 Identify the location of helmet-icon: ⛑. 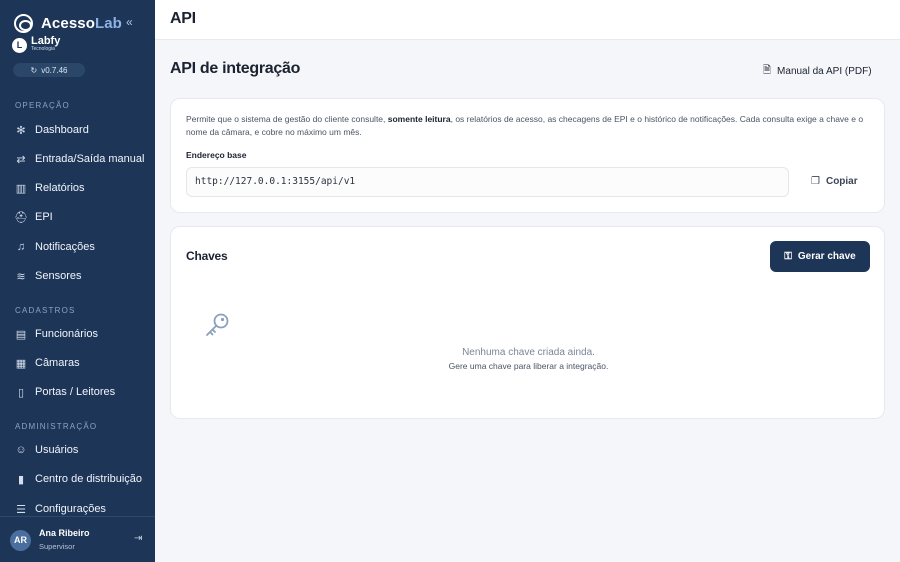
(21, 217).